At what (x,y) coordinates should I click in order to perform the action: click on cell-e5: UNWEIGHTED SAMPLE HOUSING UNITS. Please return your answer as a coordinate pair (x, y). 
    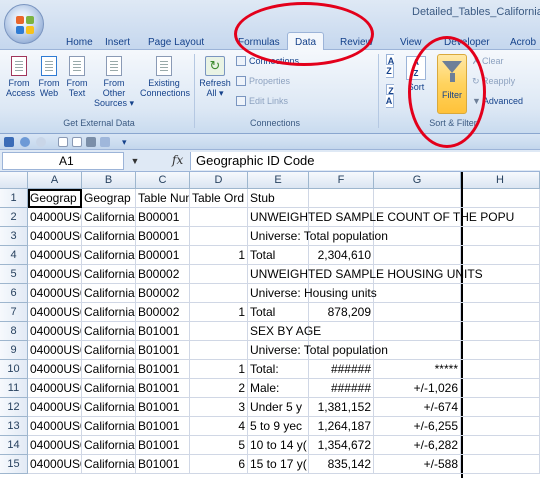
    Looking at the image, I should click on (365, 274).